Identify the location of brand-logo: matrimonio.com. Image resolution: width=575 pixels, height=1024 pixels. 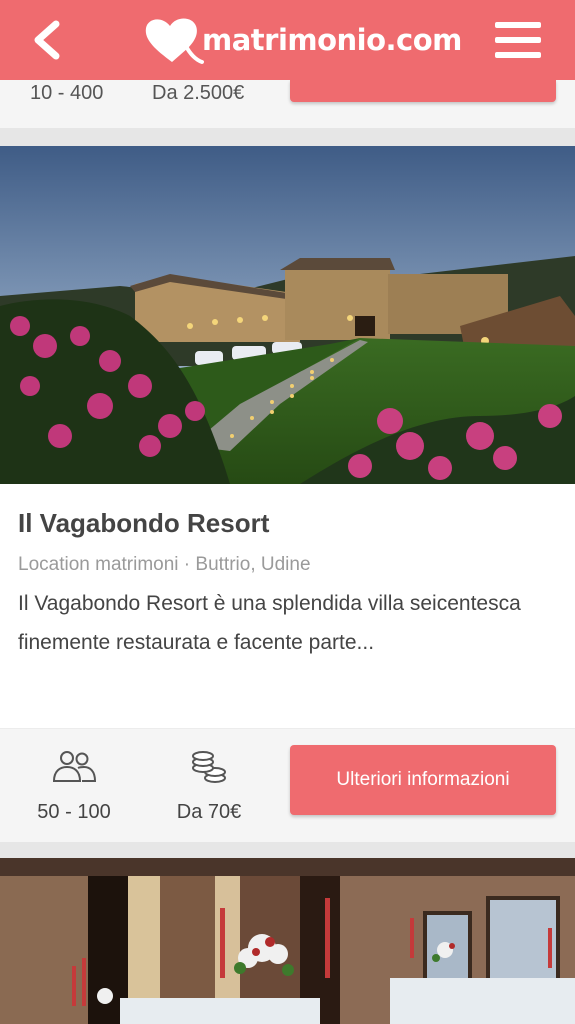
(302, 40).